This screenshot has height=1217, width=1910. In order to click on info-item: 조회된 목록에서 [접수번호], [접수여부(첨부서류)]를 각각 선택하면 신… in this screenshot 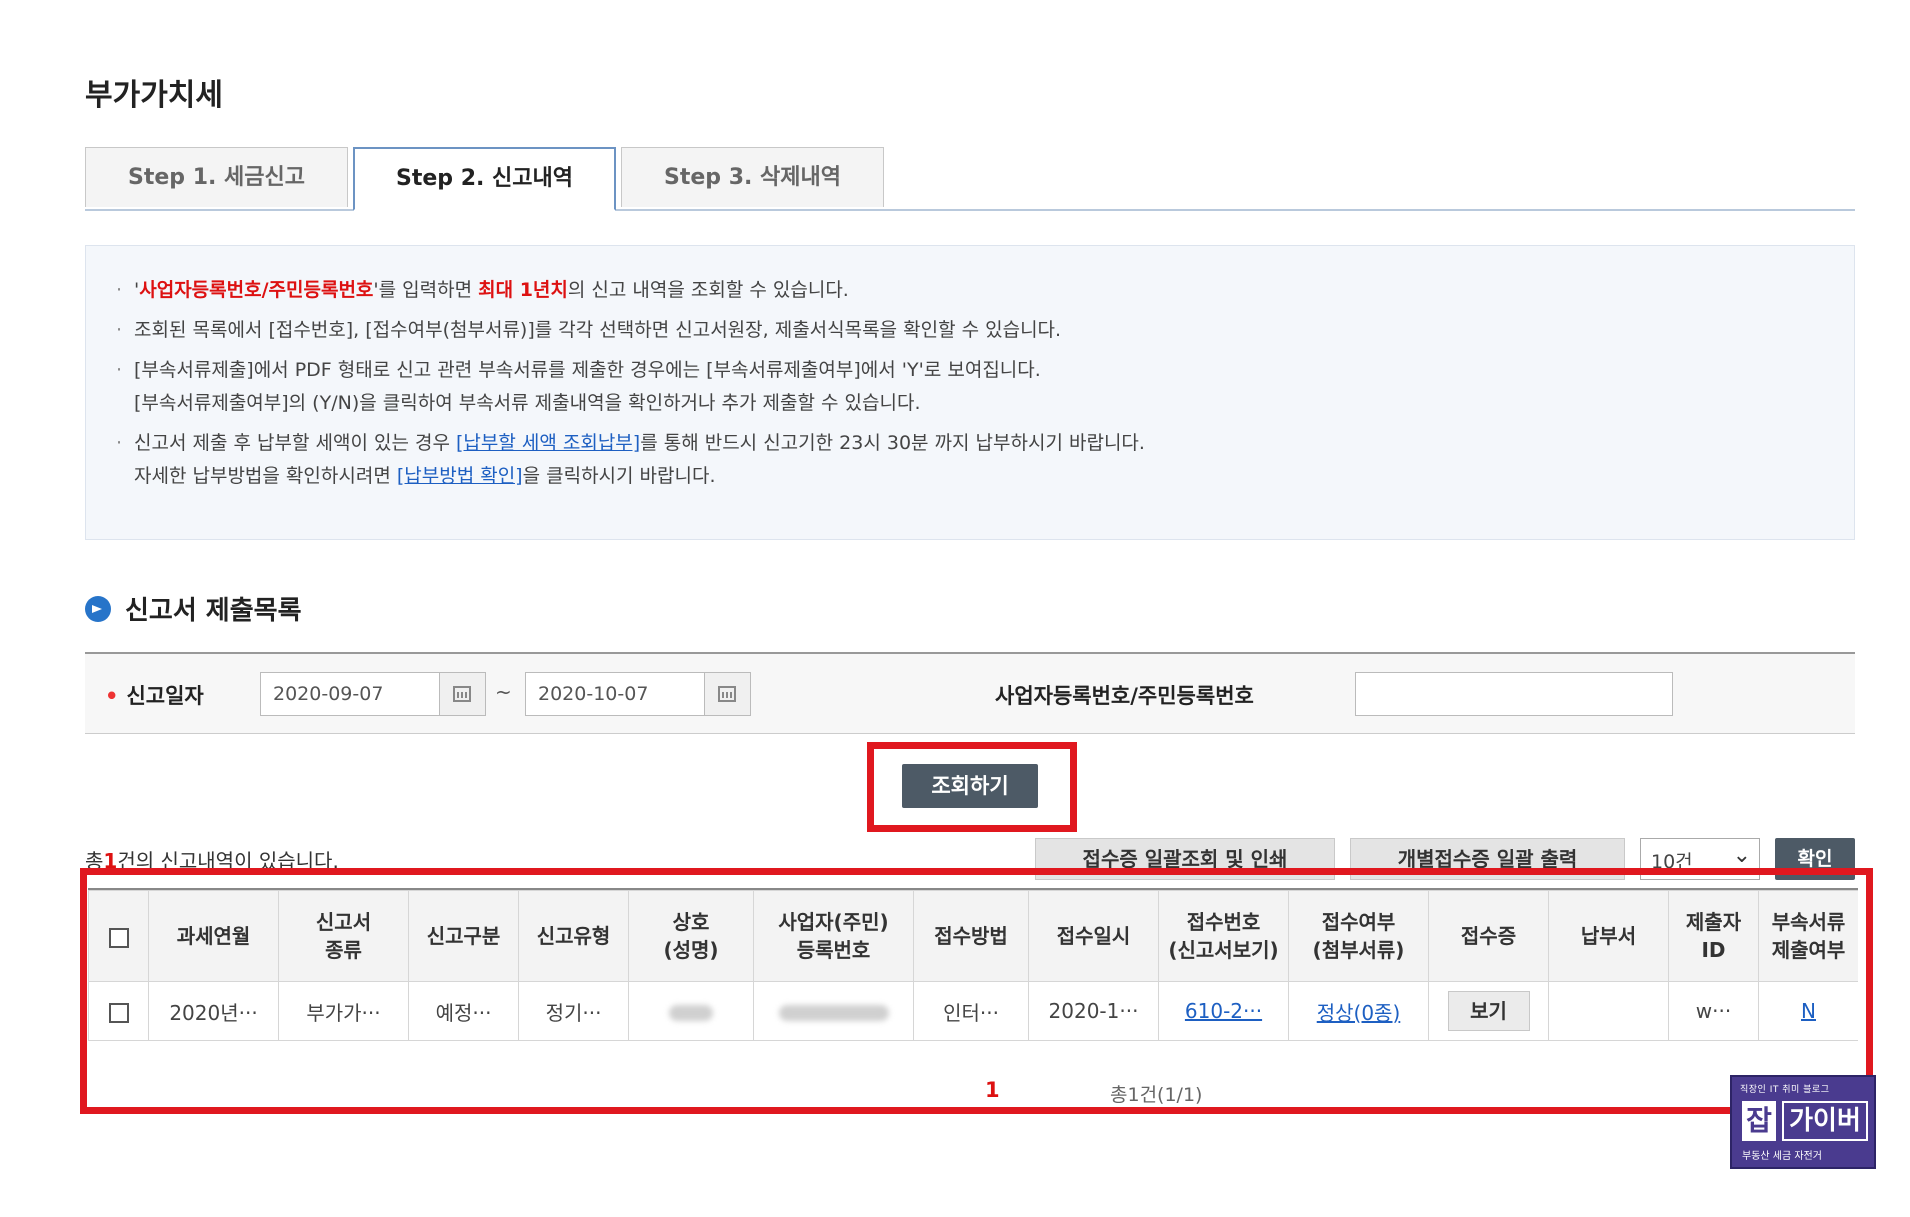, I will do `click(985, 330)`.